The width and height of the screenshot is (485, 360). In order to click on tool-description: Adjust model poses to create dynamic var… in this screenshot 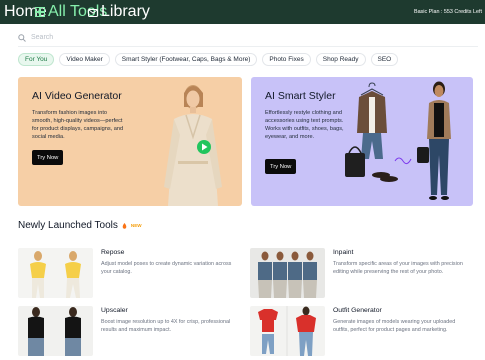, I will do `click(166, 268)`.